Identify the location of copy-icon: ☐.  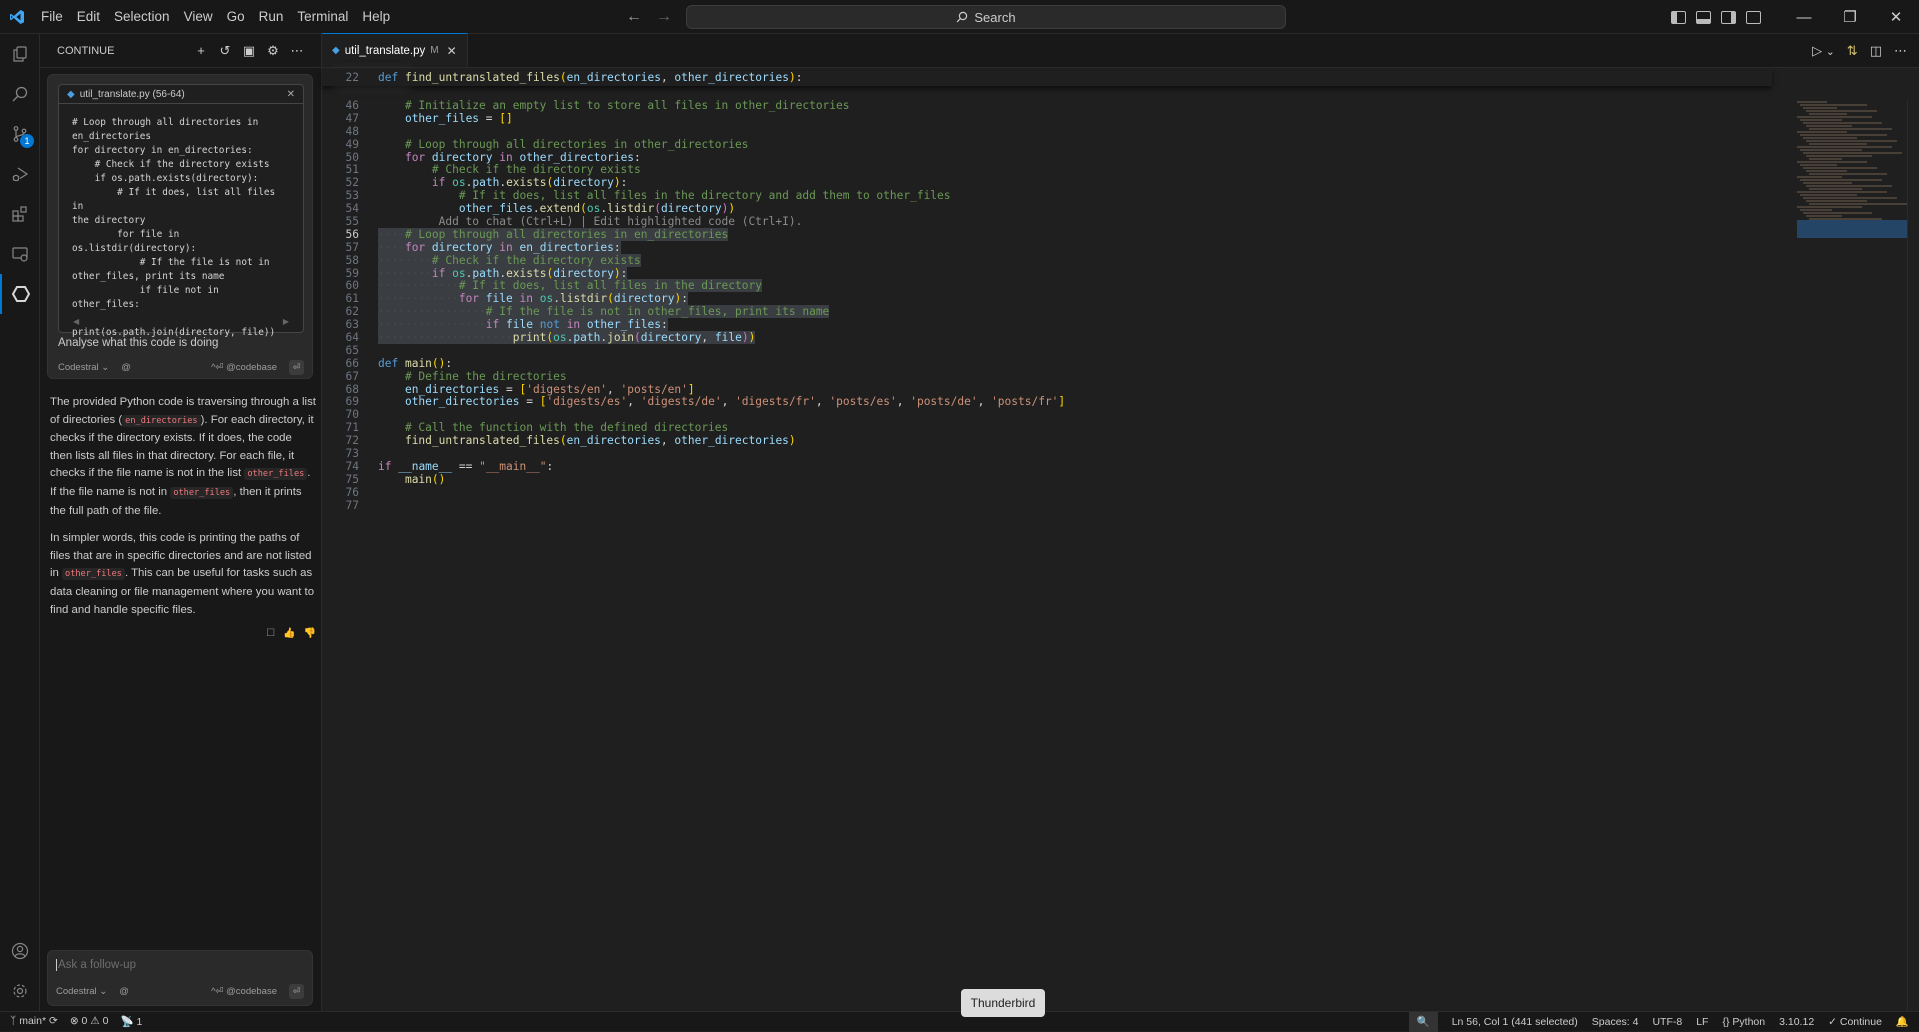
(270, 634).